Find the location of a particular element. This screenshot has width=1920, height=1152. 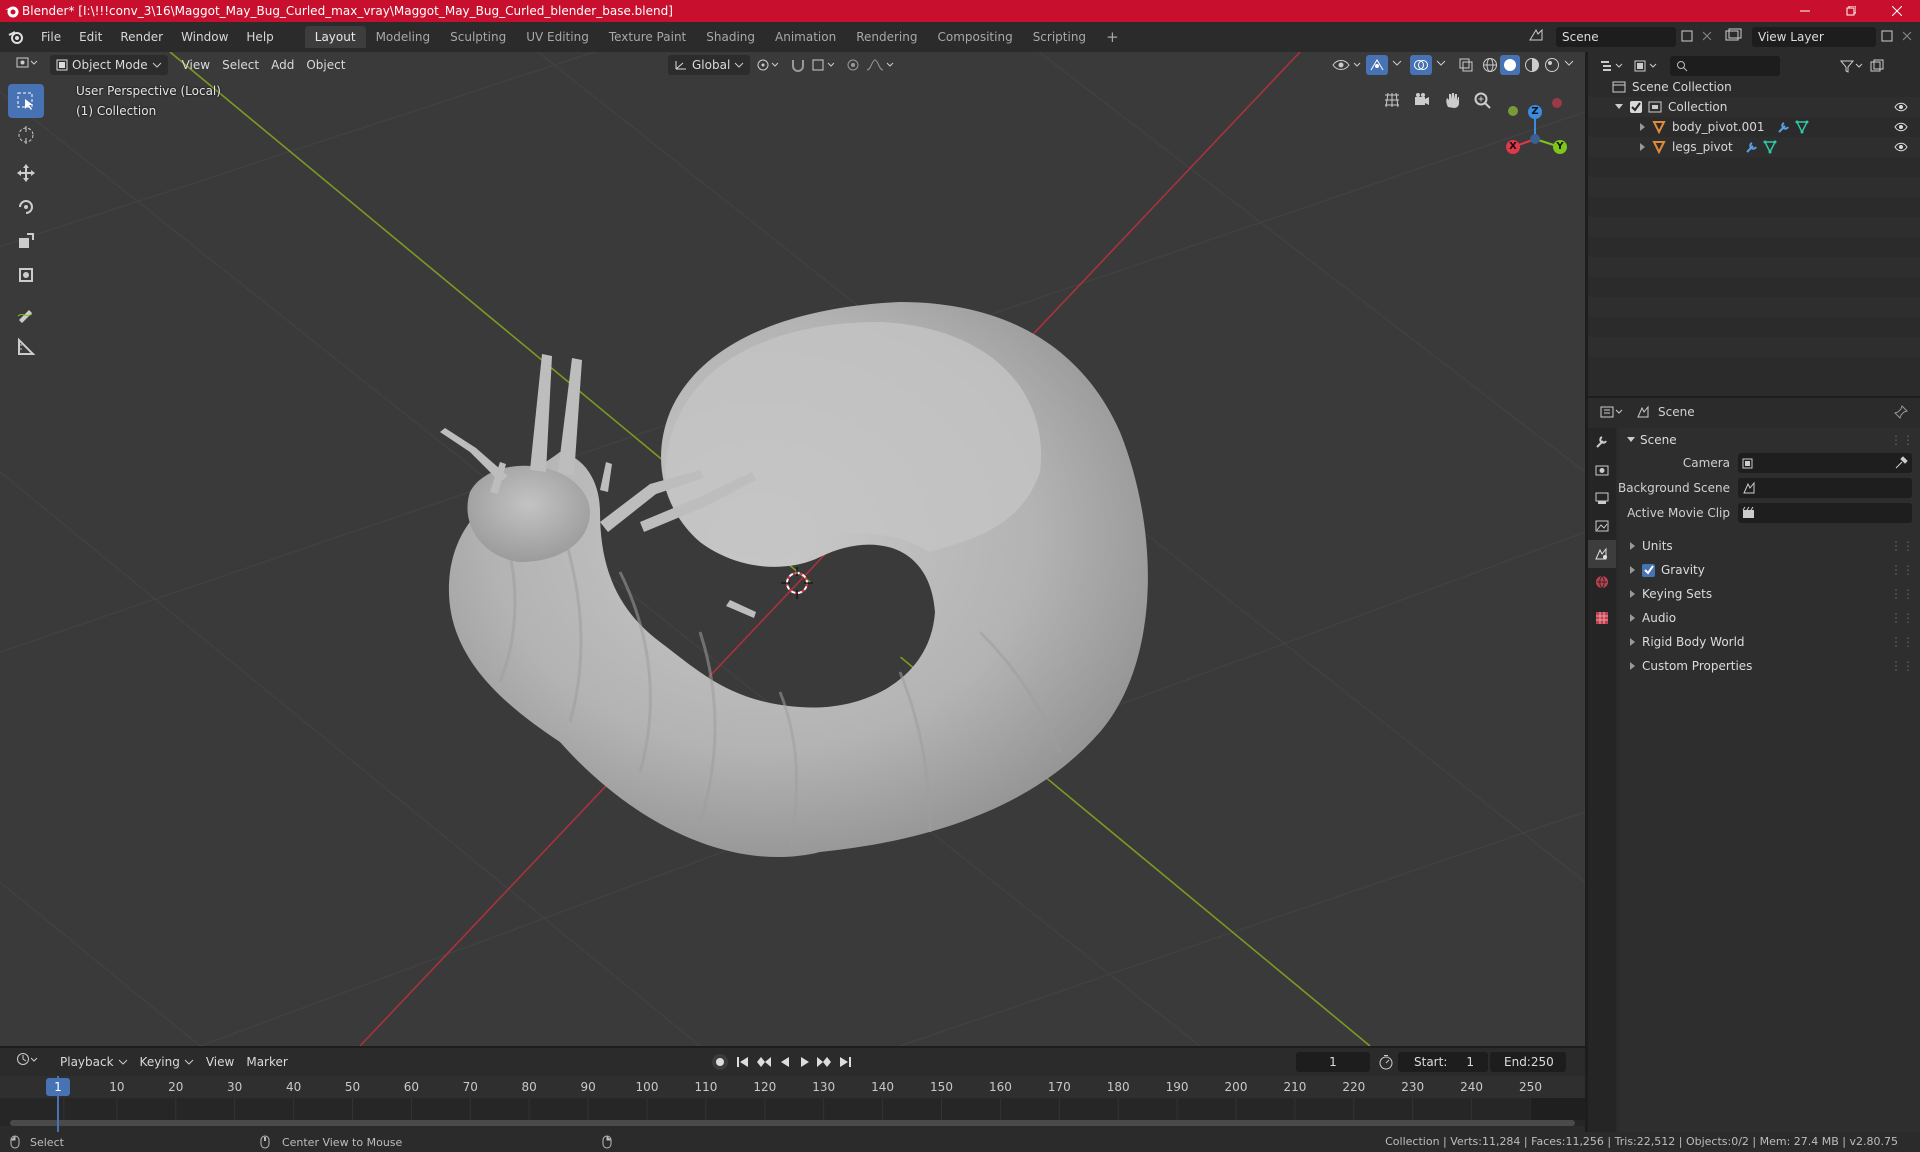

timeline-editor-type-icon is located at coordinates (27, 1062).